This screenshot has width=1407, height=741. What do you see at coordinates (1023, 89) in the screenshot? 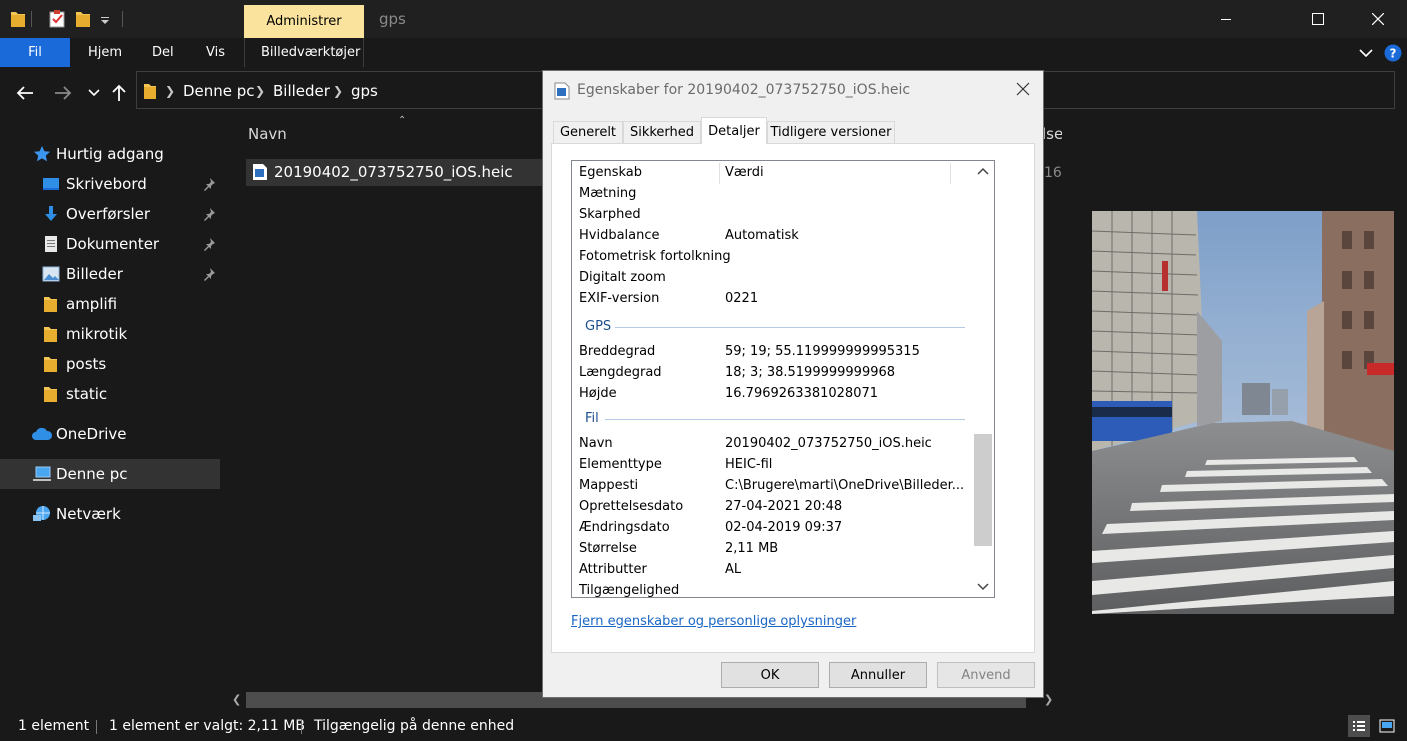
I see `dialog-close-button` at bounding box center [1023, 89].